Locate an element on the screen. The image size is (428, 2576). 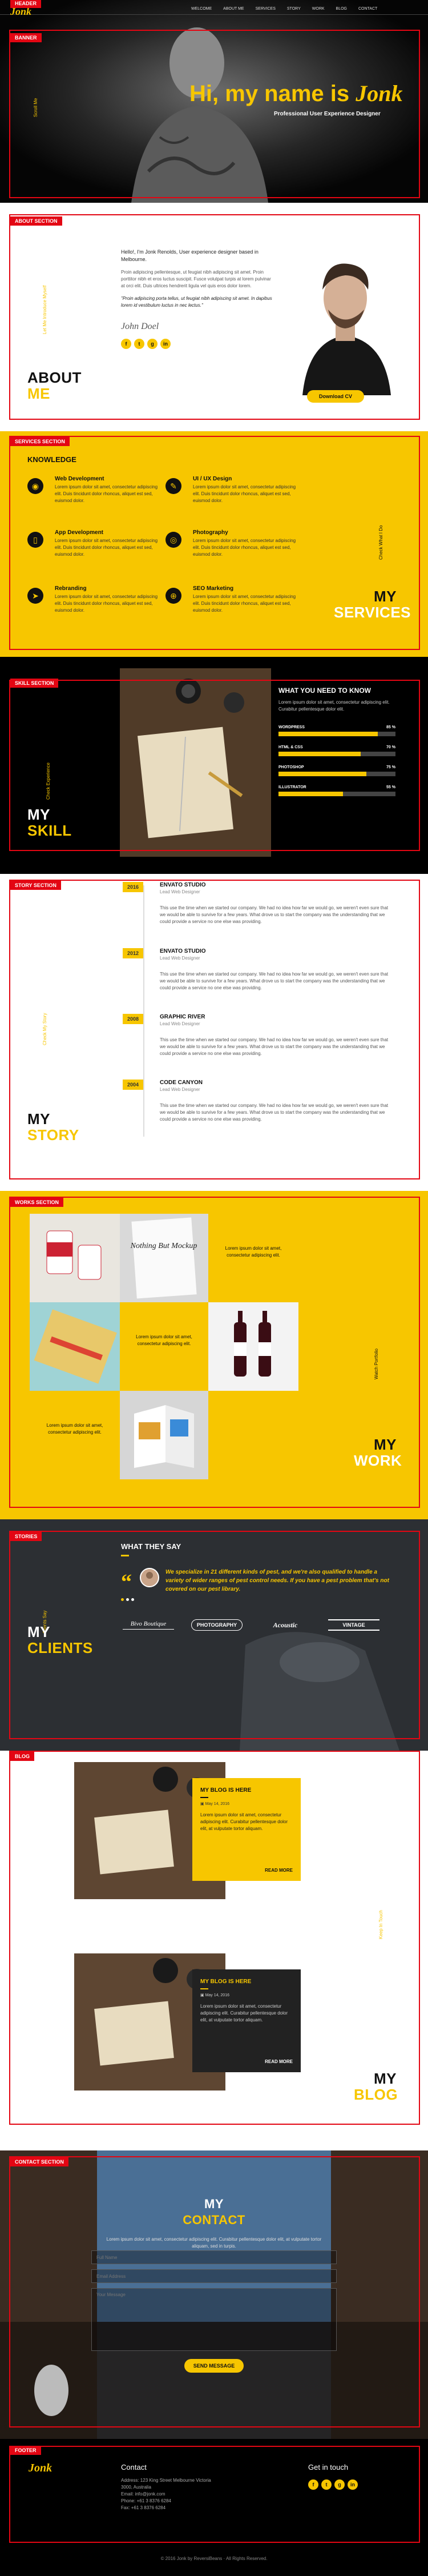
skill-bar: PHOTOSHOP 75 % is located at coordinates (336, 770).